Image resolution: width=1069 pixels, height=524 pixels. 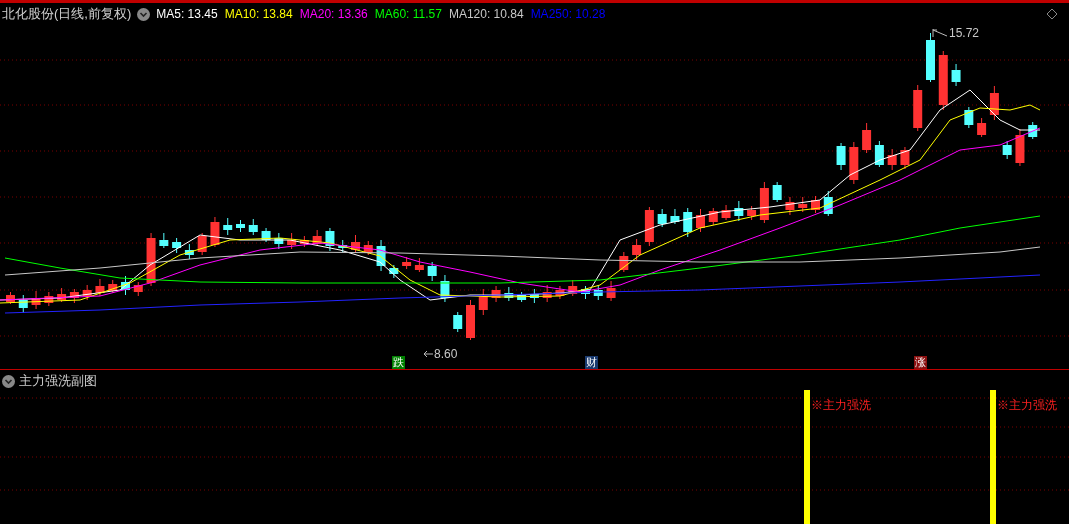 I want to click on moving-average-label: MA10: 13.84, so click(x=258, y=14).